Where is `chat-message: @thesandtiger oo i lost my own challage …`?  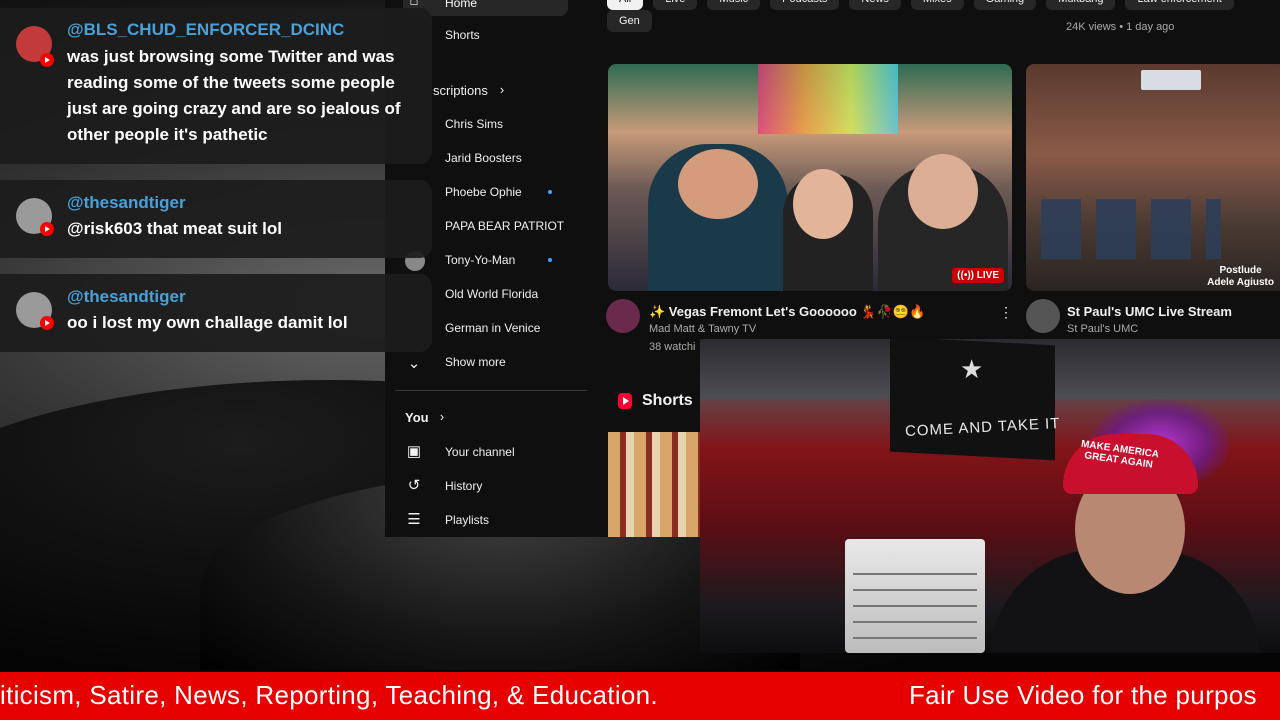
chat-message: @thesandtiger oo i lost my own challage … is located at coordinates (216, 313).